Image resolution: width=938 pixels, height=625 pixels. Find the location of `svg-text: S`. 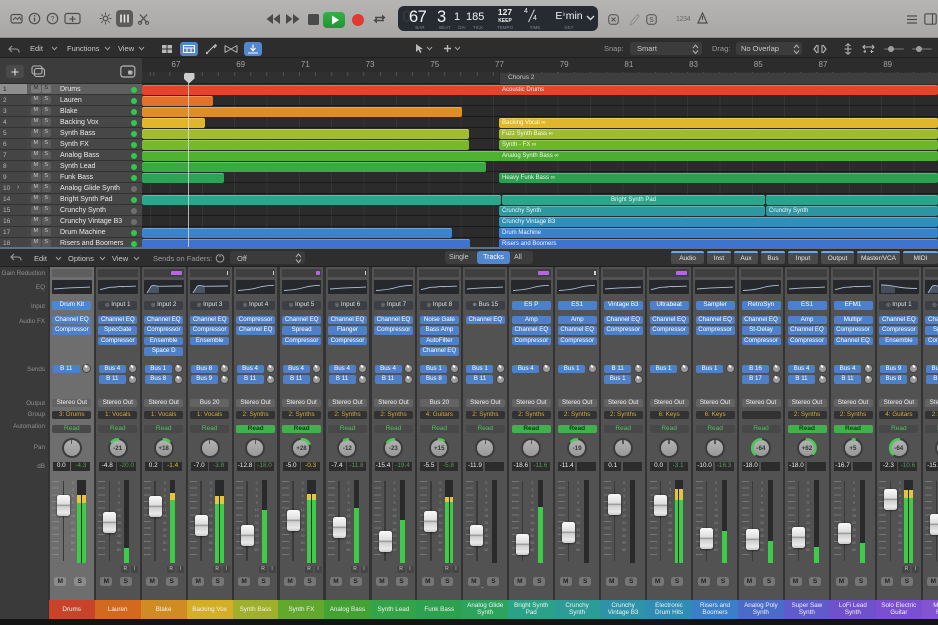

svg-text: S is located at coordinates (651, 20).